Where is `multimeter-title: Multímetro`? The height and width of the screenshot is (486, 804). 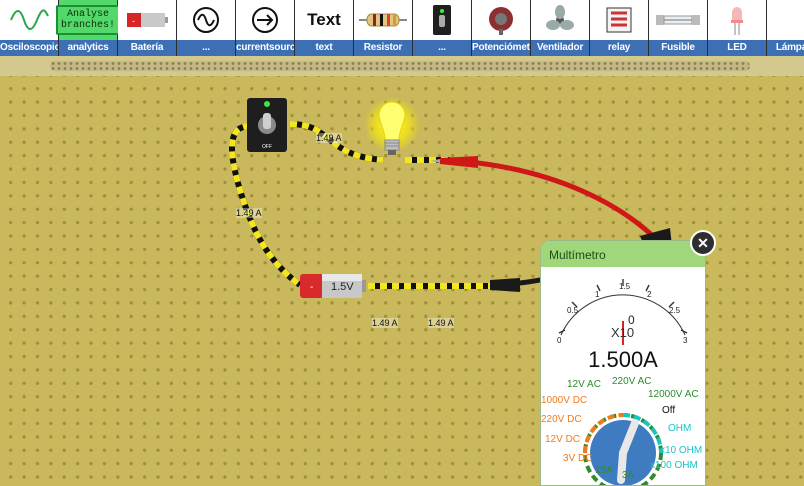
multimeter-title: Multímetro is located at coordinates (623, 254).